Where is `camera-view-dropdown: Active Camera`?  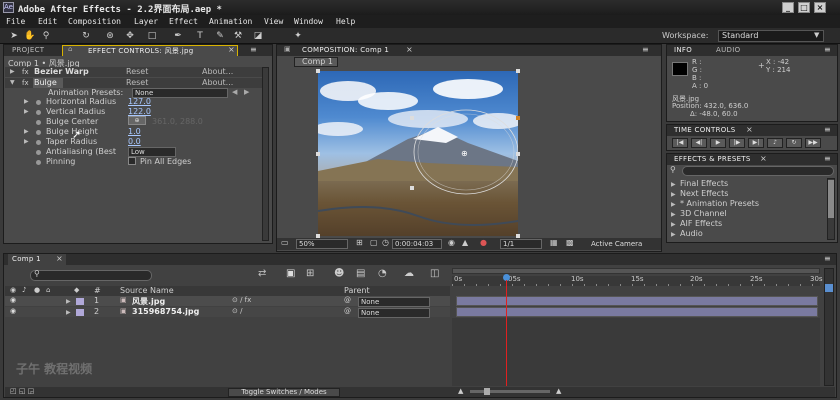
camera-view-dropdown: Active Camera is located at coordinates (623, 244).